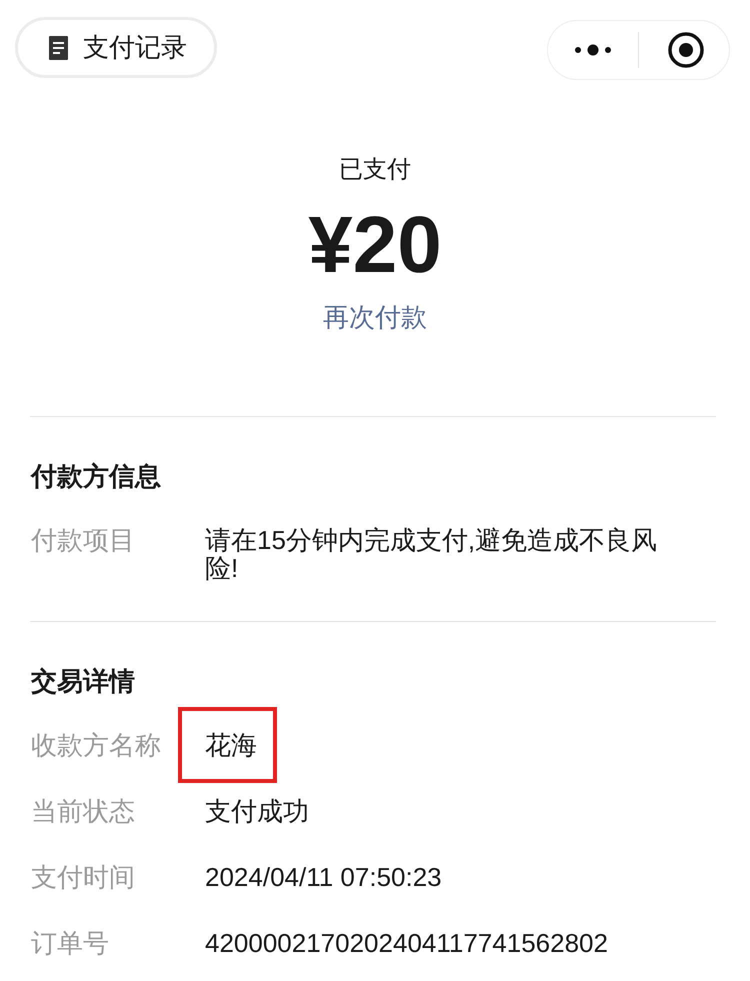 This screenshot has height=981, width=750. I want to click on row-label: 当前状态, so click(83, 811).